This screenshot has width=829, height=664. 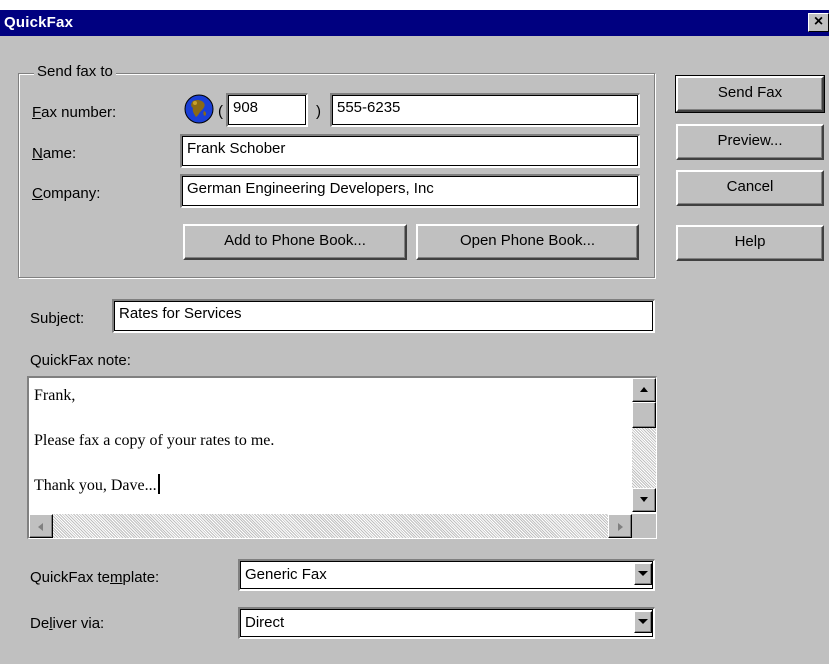 I want to click on quickfax-note-label: QuickFax note:, so click(x=80, y=360).